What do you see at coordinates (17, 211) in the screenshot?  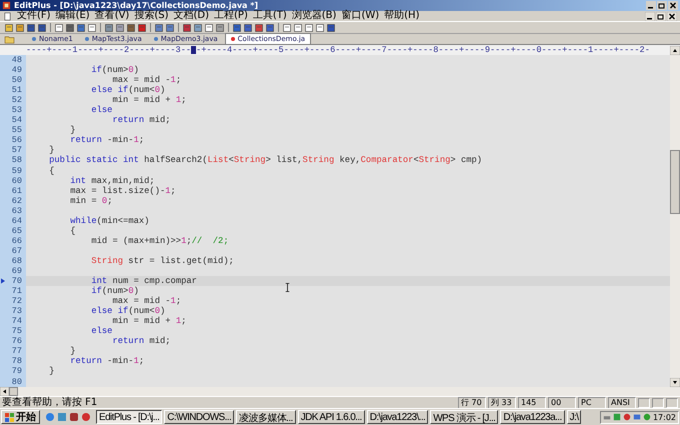 I see `line-number: 63` at bounding box center [17, 211].